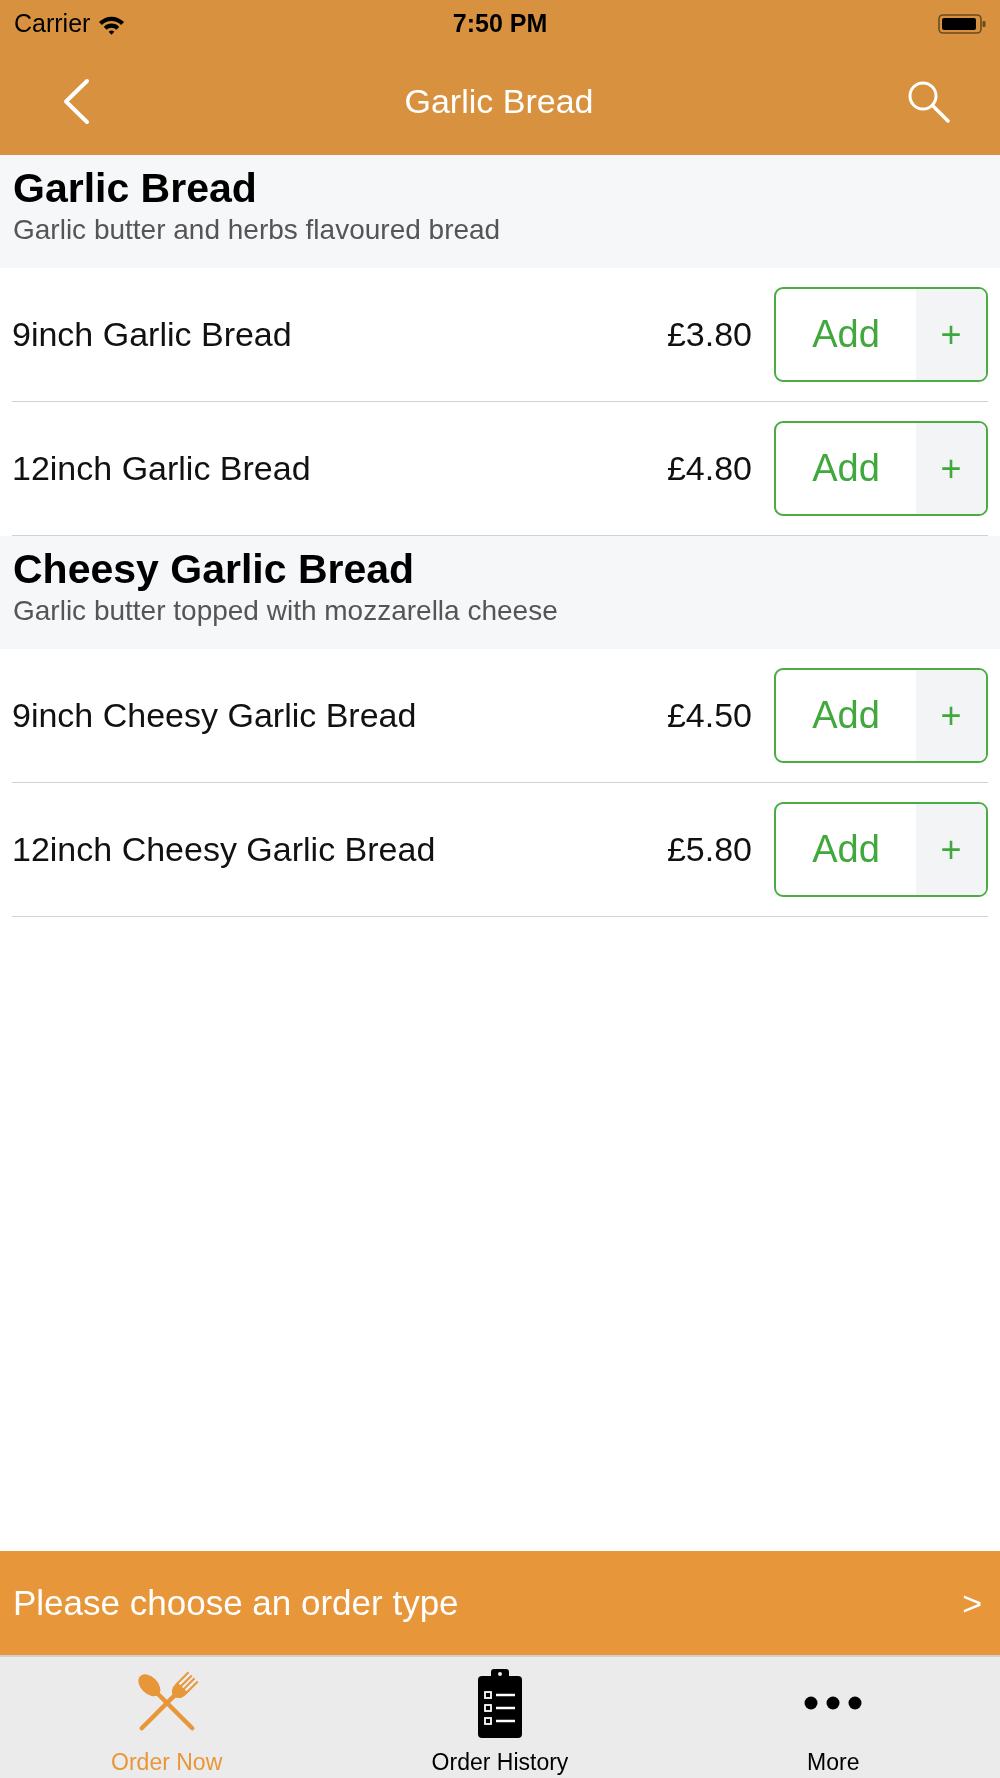 Image resolution: width=1000 pixels, height=1778 pixels. I want to click on search-button, so click(928, 101).